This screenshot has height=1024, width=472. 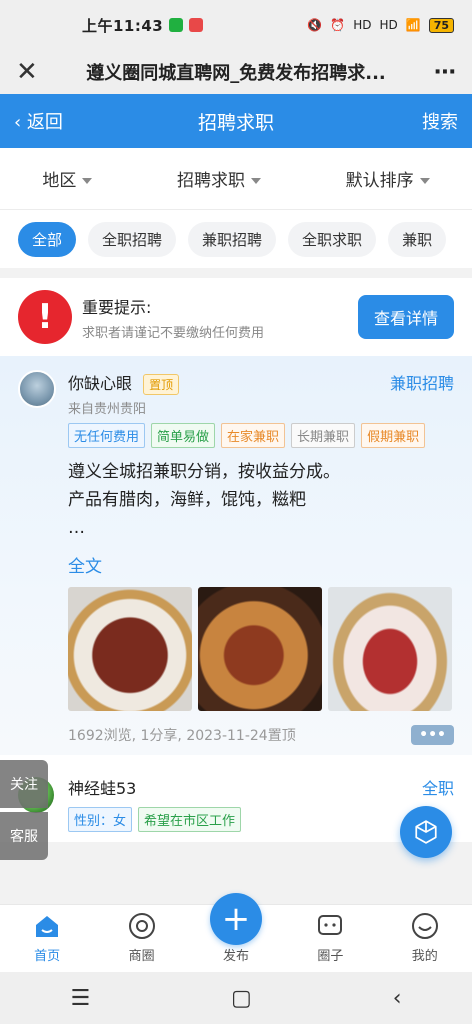 I want to click on post-footer: 1692浏览, 1分享, 2023-11-24置顶 •••, so click(x=261, y=735).